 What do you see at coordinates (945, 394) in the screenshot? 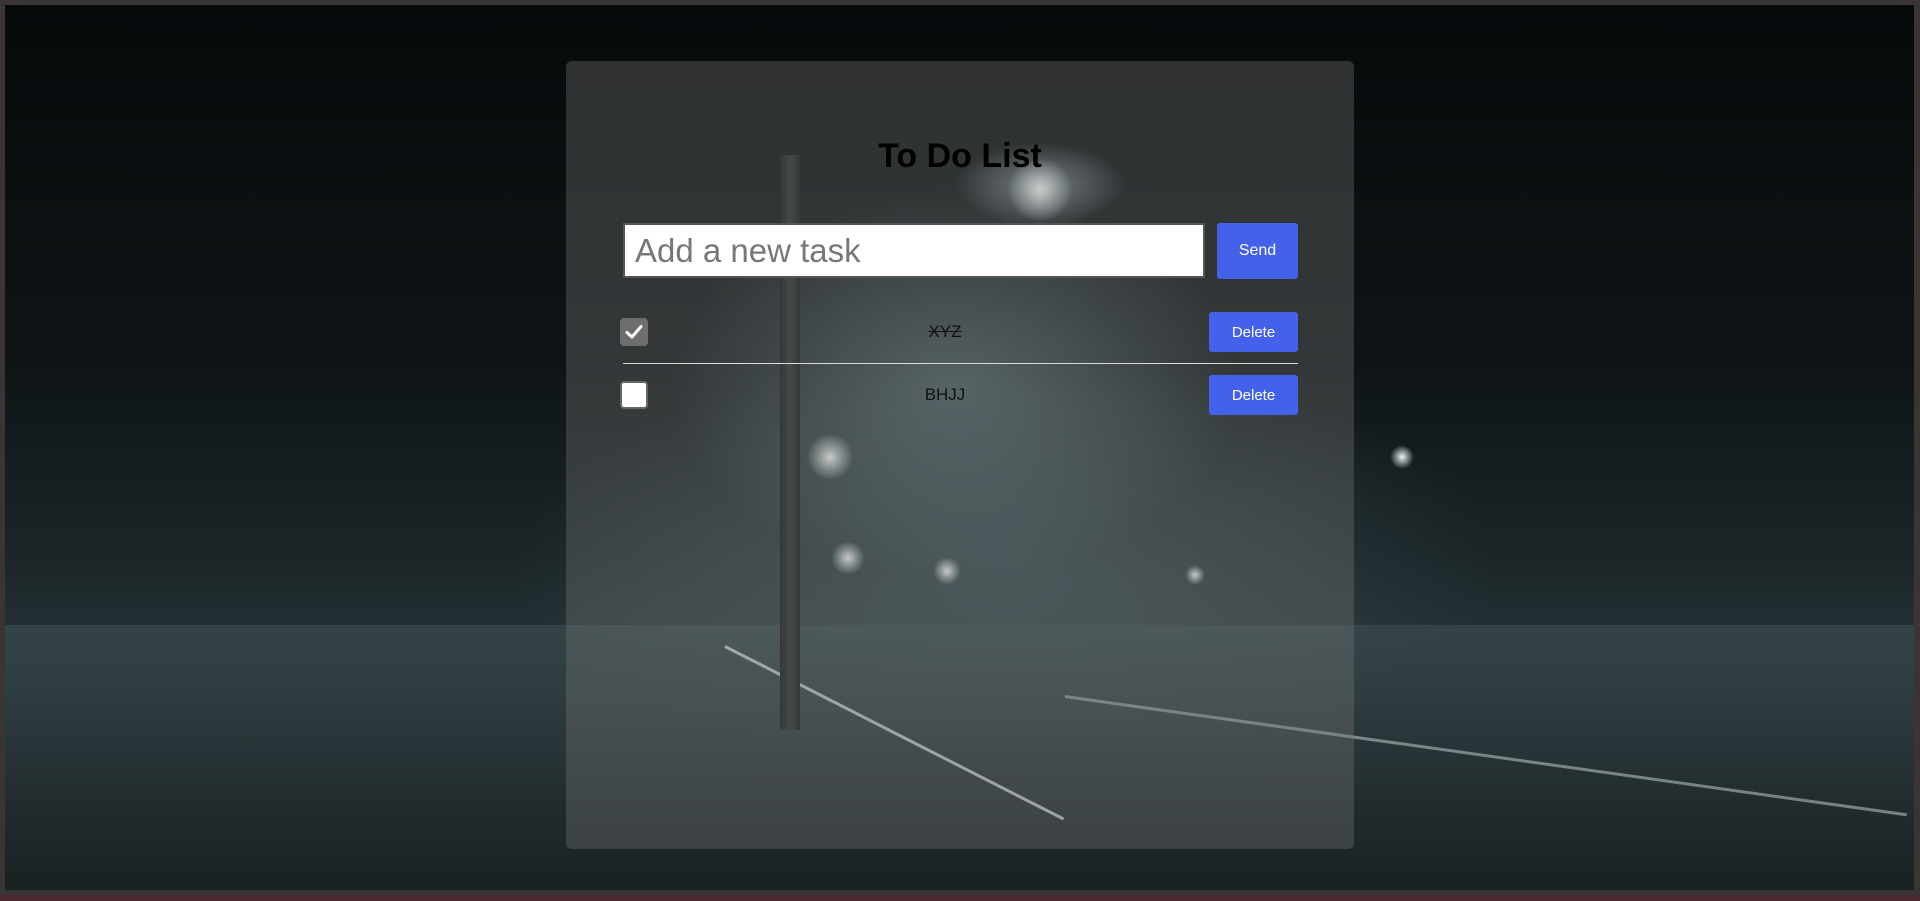
I see `task-text: BHJJ` at bounding box center [945, 394].